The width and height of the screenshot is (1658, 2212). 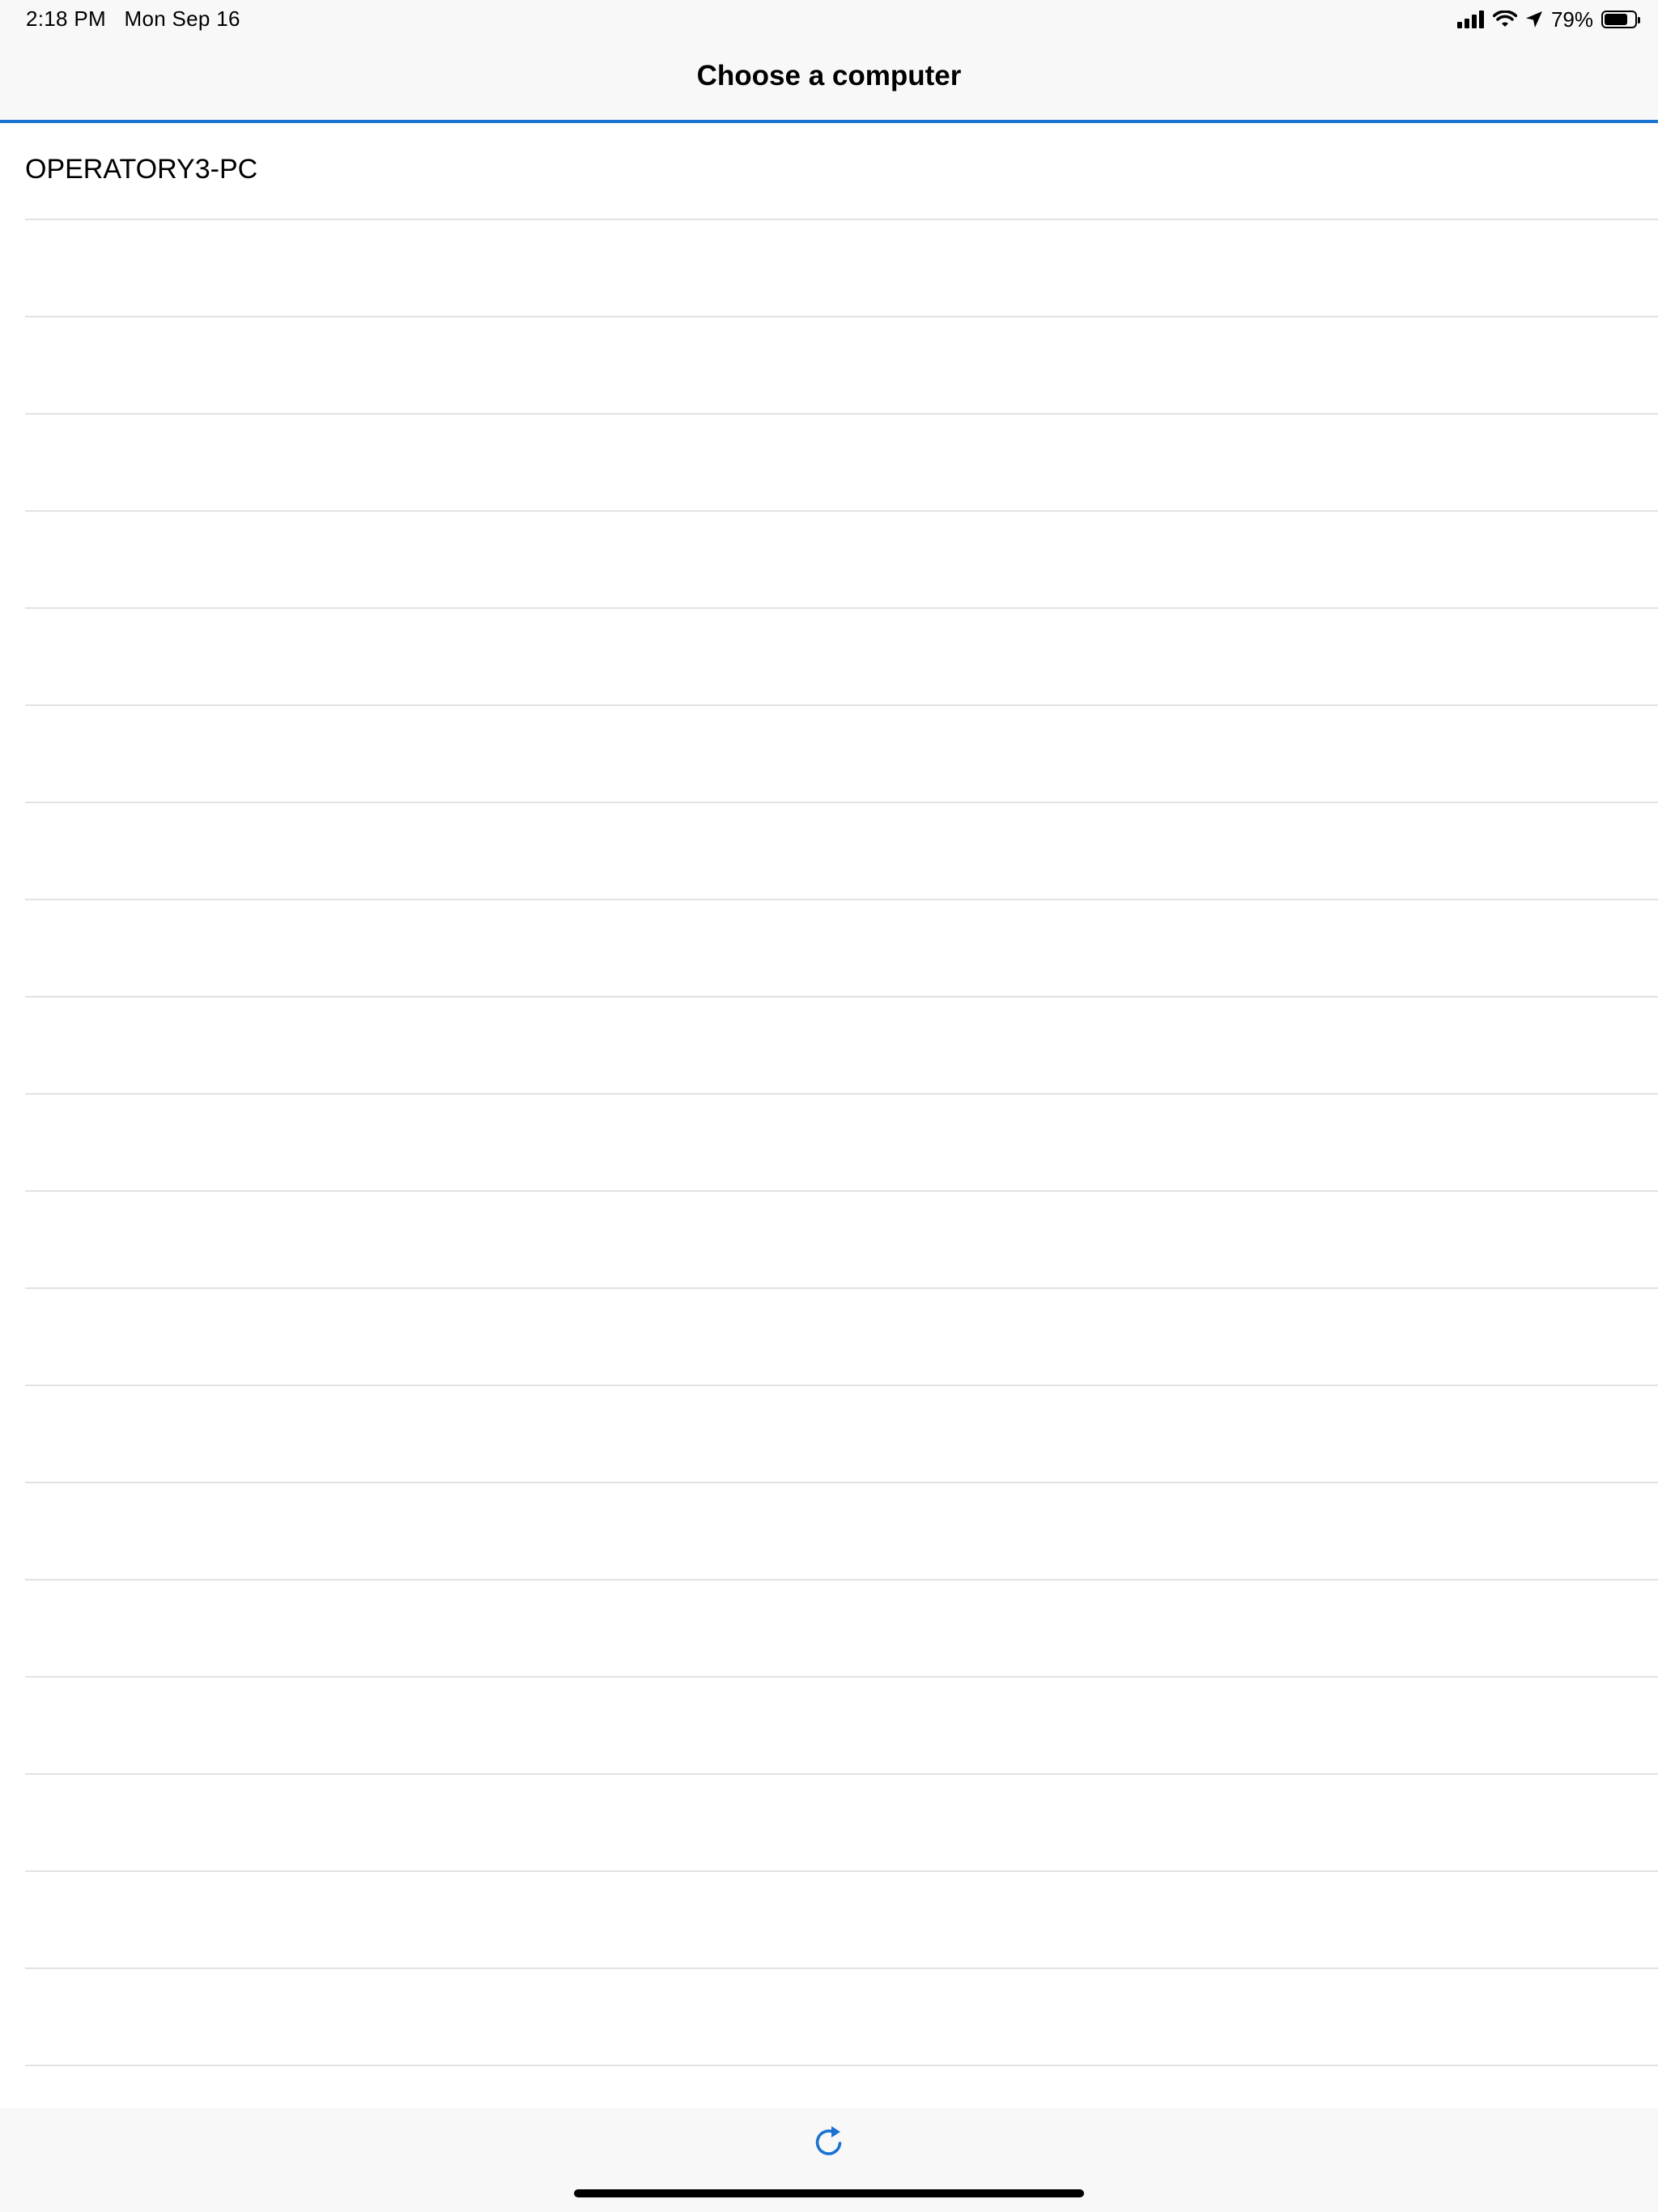 I want to click on battery-fill, so click(x=1616, y=19).